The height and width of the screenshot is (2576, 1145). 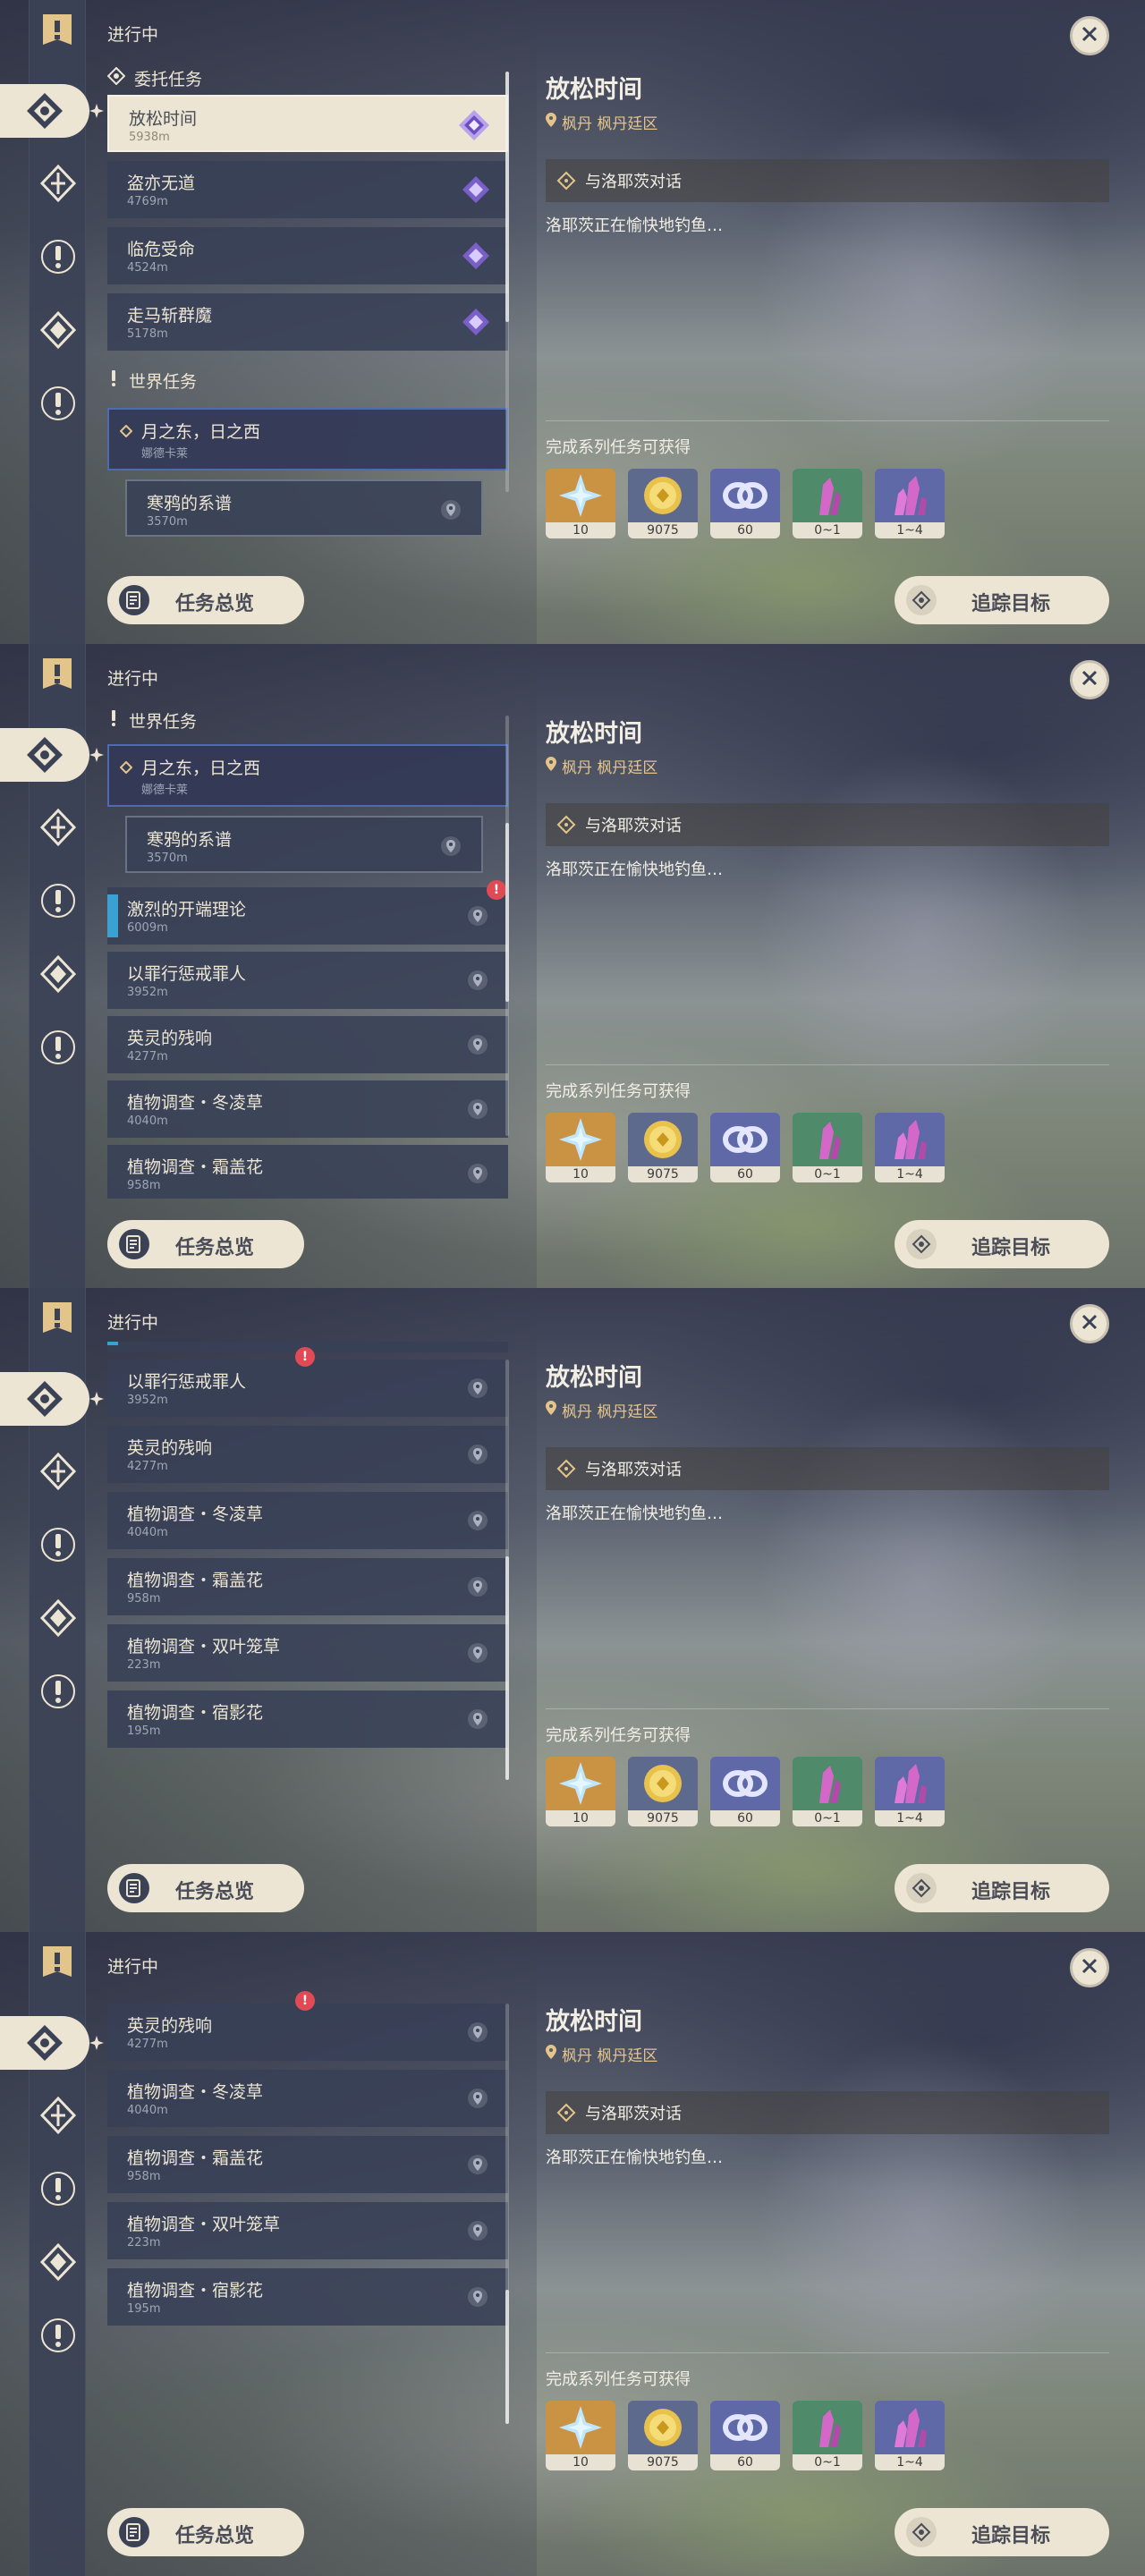 What do you see at coordinates (307, 189) in the screenshot?
I see `quest-item-thief: 盗亦无道 4769m` at bounding box center [307, 189].